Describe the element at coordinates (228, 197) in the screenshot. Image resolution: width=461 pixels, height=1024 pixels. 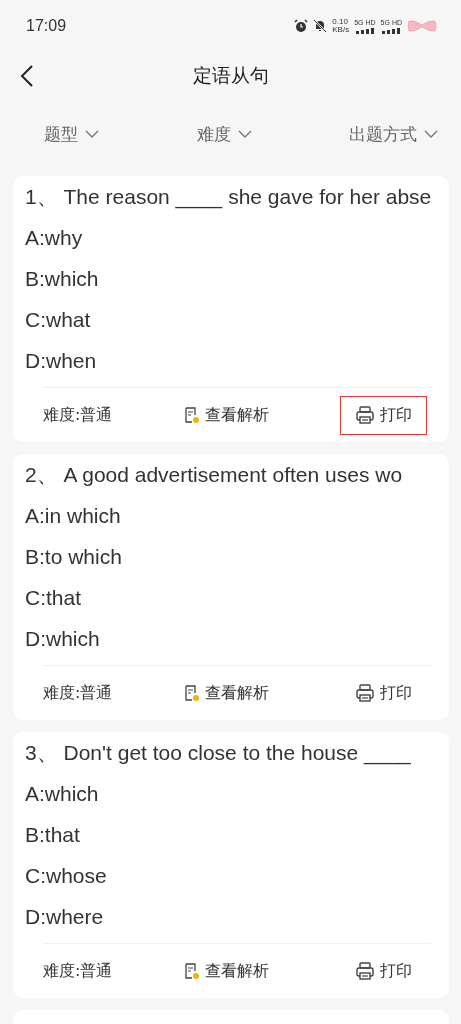
I see `question-text: 1、 The reason ____ she gave for her abse` at that location.